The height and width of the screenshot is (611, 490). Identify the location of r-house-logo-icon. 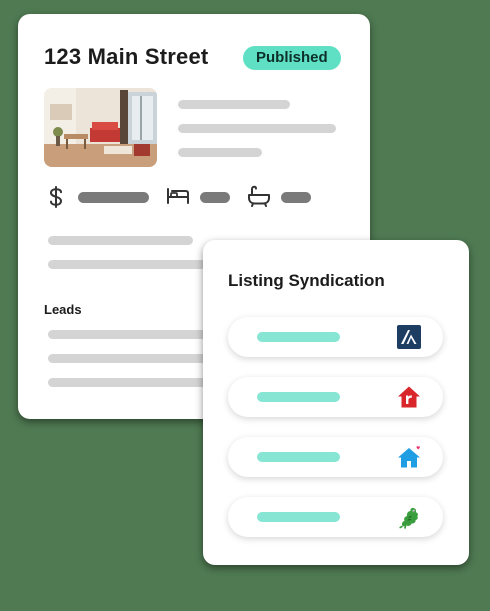
(409, 397).